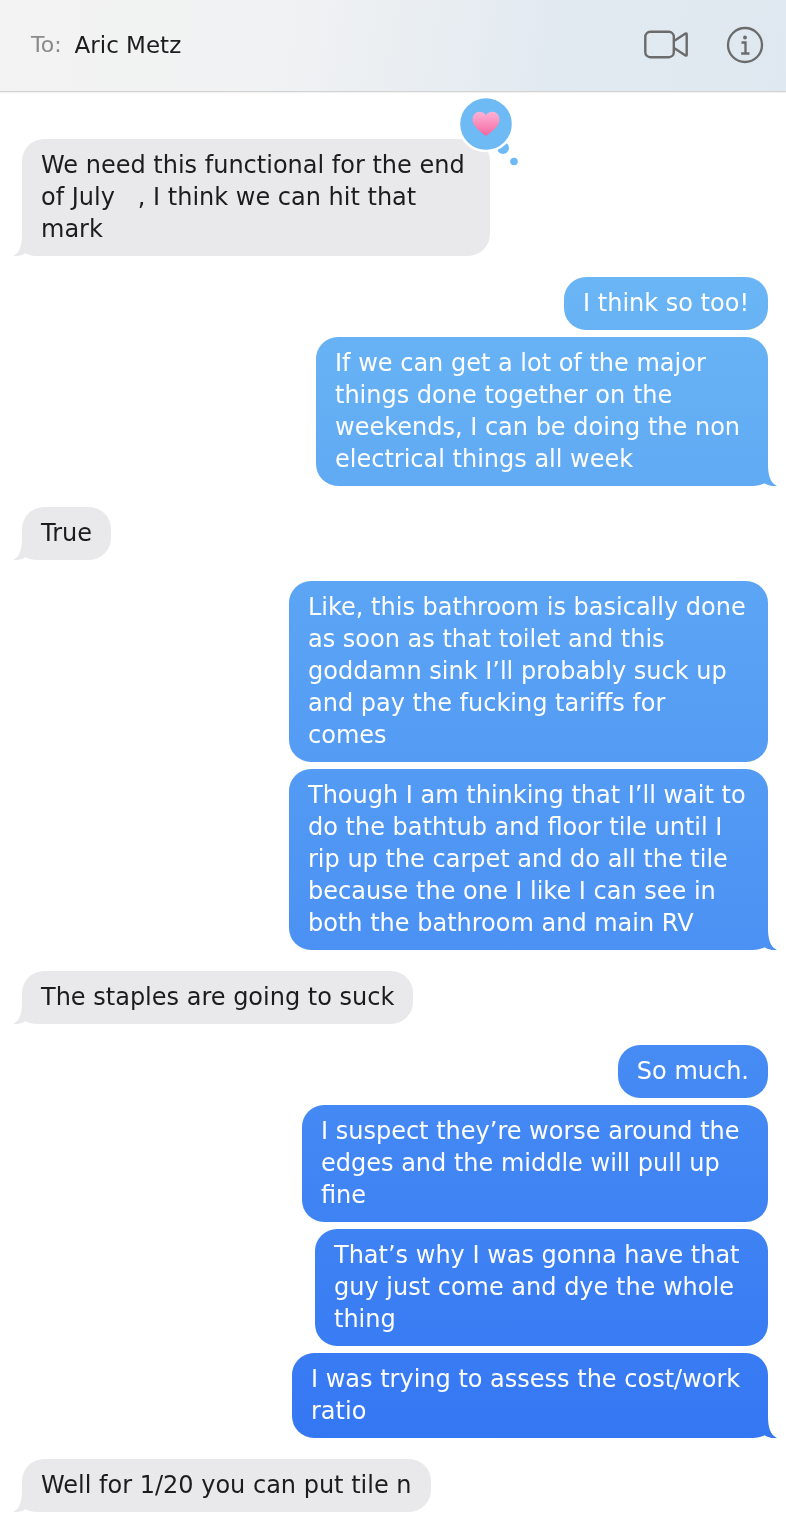 Image resolution: width=786 pixels, height=1514 pixels. What do you see at coordinates (128, 44) in the screenshot?
I see `recipient-name: Aric Metz` at bounding box center [128, 44].